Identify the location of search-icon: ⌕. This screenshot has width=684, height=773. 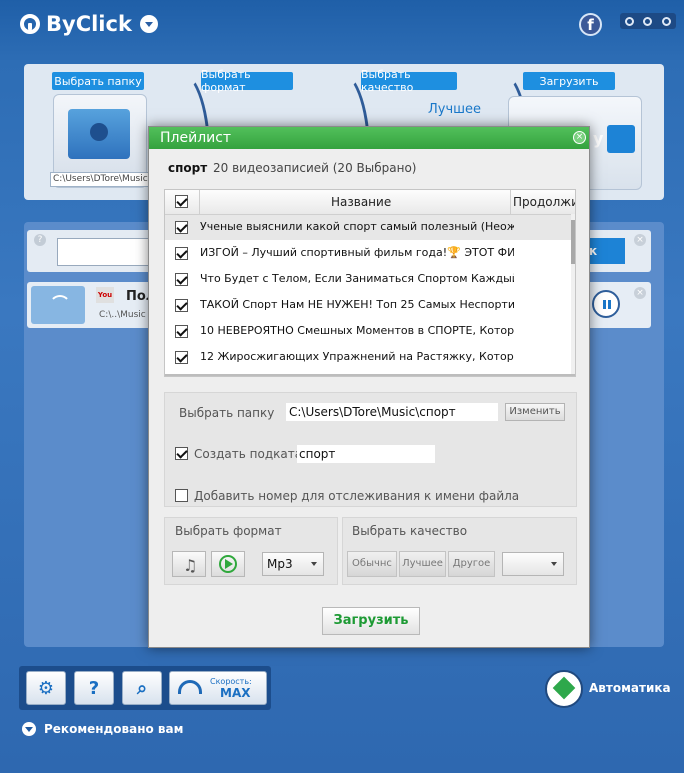
(142, 688).